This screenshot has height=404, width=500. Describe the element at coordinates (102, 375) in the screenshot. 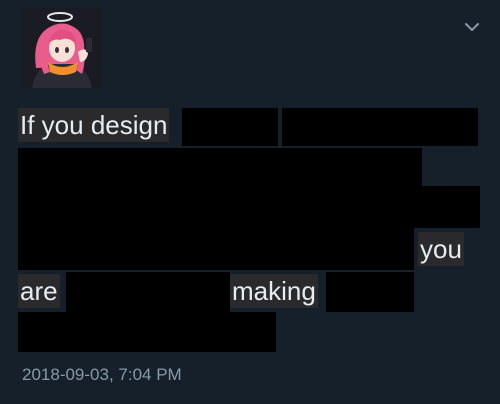

I see `tweet-timestamp: 2018-09-03, 7:04 PM` at that location.